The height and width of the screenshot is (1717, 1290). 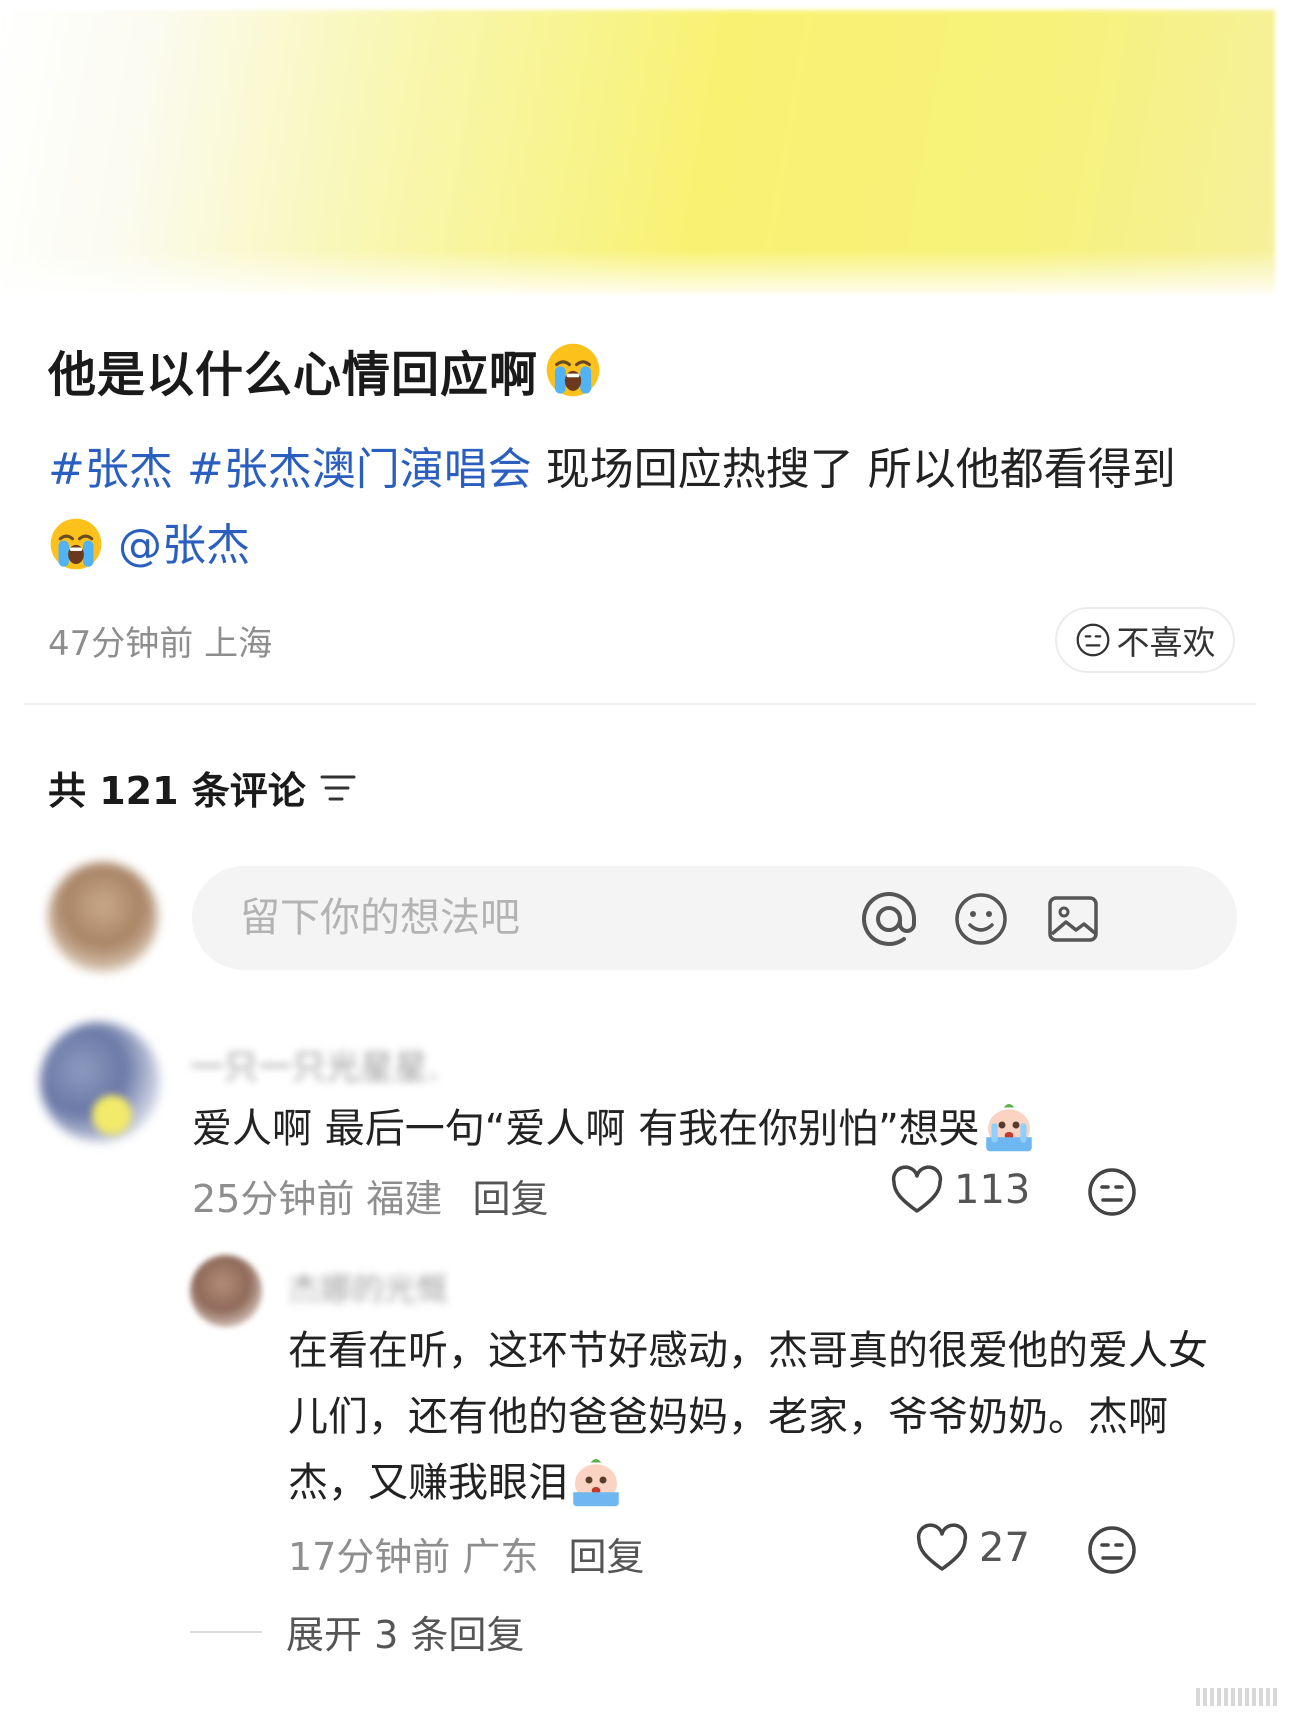 What do you see at coordinates (314, 1064) in the screenshot?
I see `commenter-username: 一只一只光星星.` at bounding box center [314, 1064].